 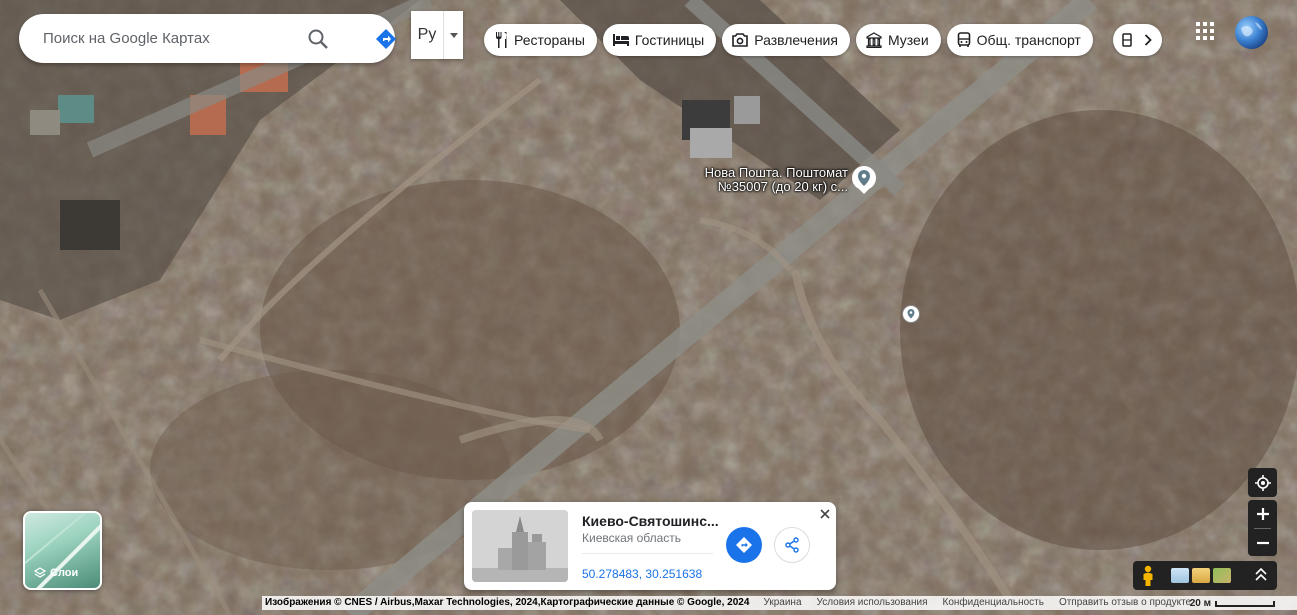 I want to click on zoom-in-button, so click(x=1262, y=514).